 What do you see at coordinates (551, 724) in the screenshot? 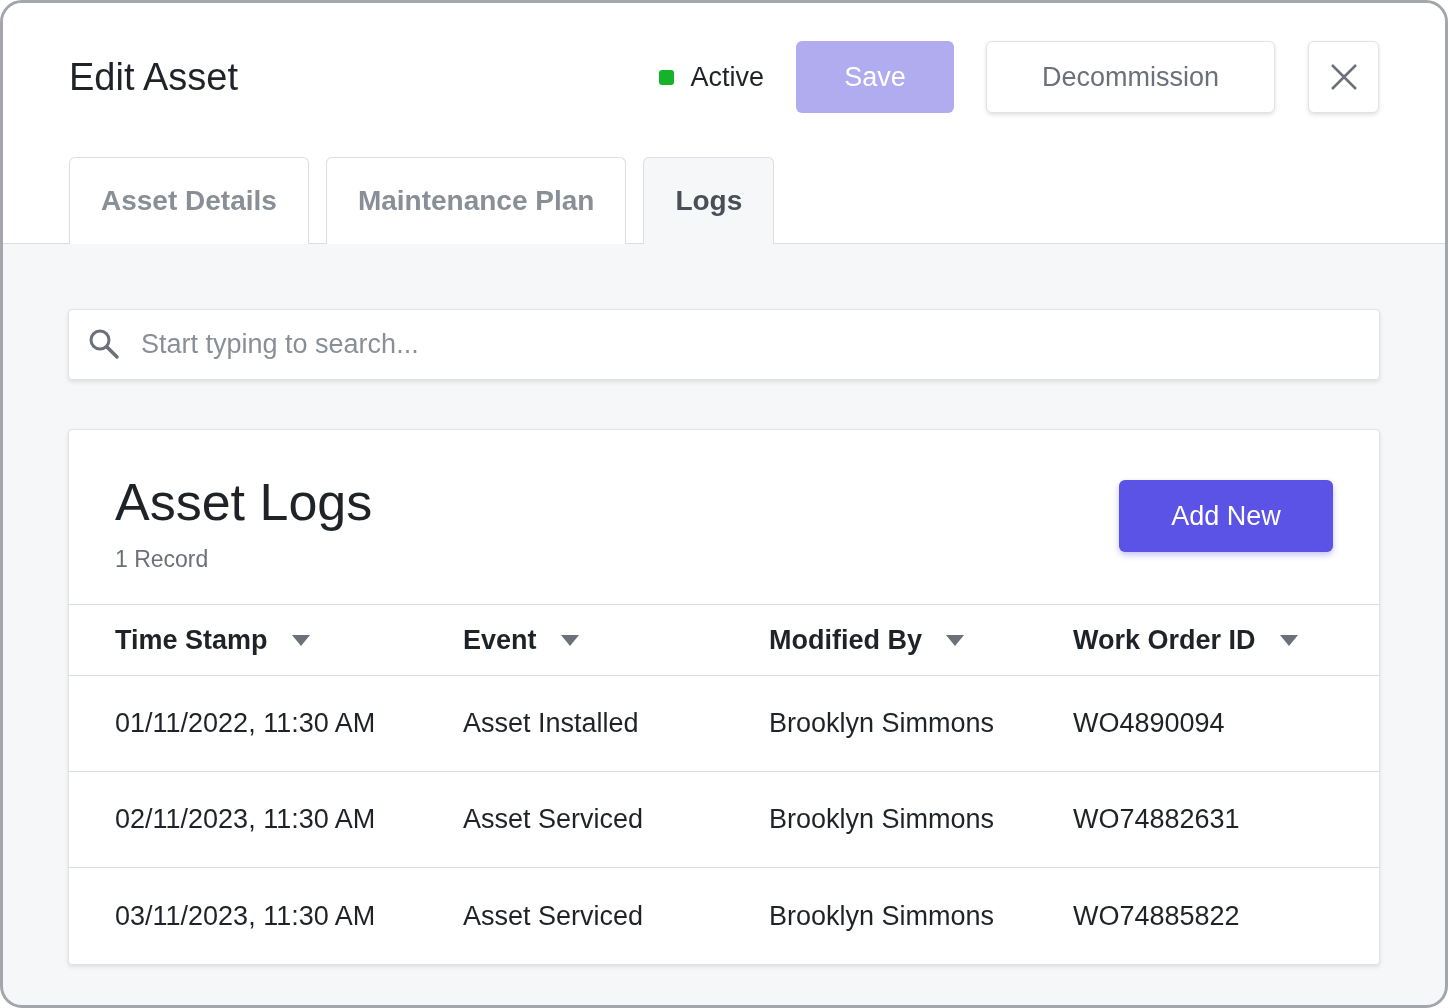
I see `table-cell-text: Asset Installed` at bounding box center [551, 724].